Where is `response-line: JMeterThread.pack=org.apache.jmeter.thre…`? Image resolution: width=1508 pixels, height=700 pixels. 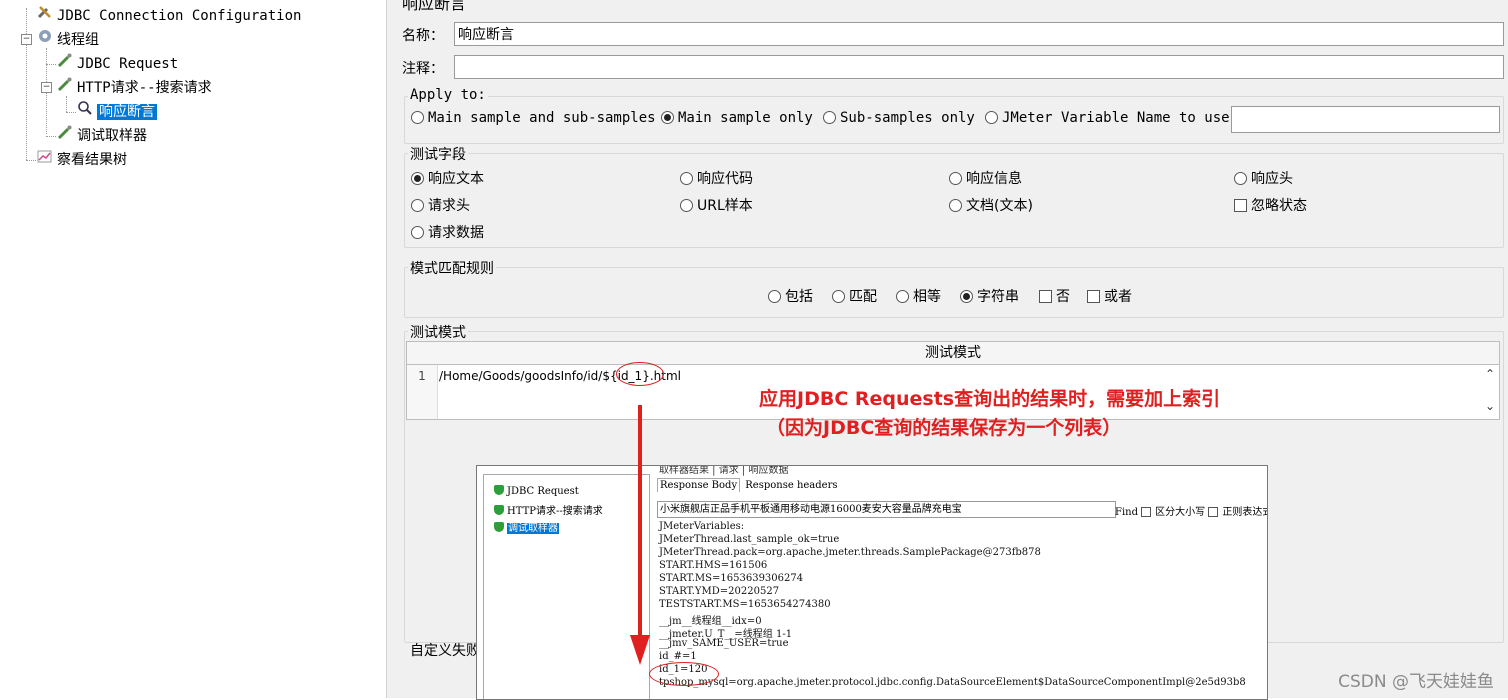 response-line: JMeterThread.pack=org.apache.jmeter.thre… is located at coordinates (850, 552).